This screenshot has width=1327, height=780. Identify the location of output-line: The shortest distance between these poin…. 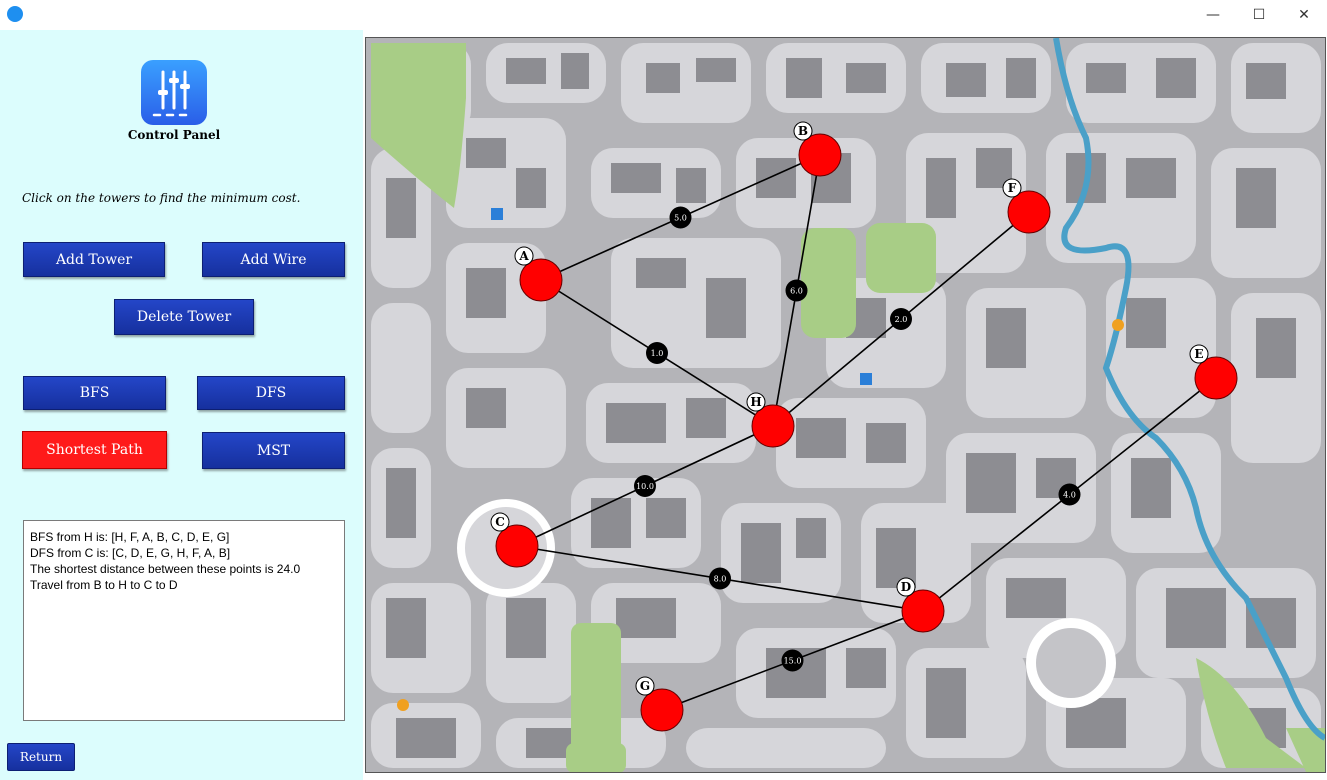
(165, 569).